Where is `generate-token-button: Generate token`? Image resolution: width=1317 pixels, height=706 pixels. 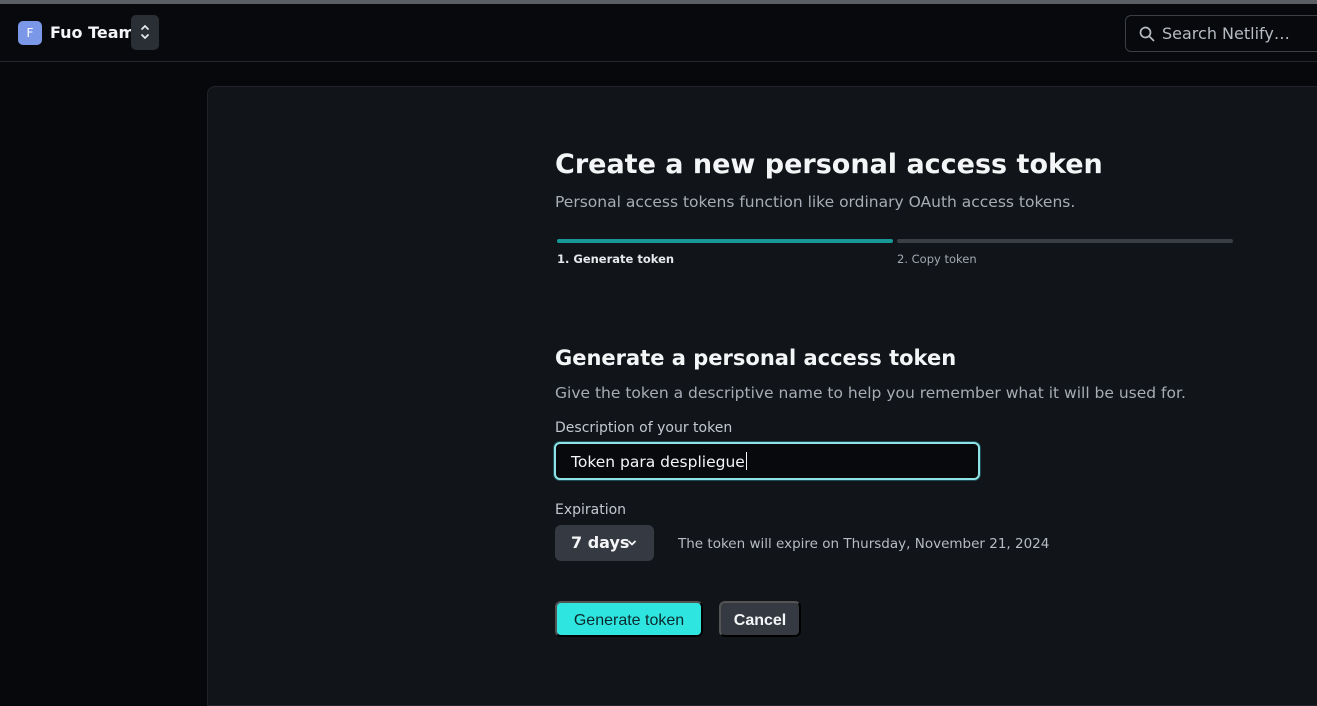 generate-token-button: Generate token is located at coordinates (629, 619).